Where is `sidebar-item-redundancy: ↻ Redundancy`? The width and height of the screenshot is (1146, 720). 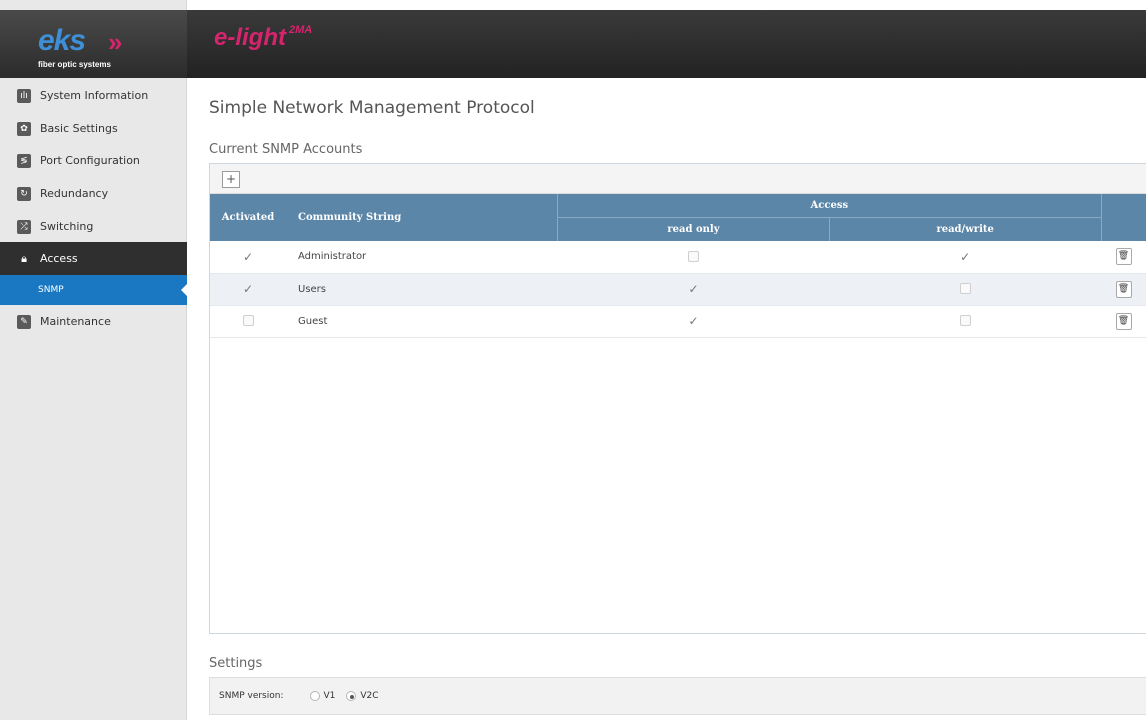 sidebar-item-redundancy: ↻ Redundancy is located at coordinates (93, 193).